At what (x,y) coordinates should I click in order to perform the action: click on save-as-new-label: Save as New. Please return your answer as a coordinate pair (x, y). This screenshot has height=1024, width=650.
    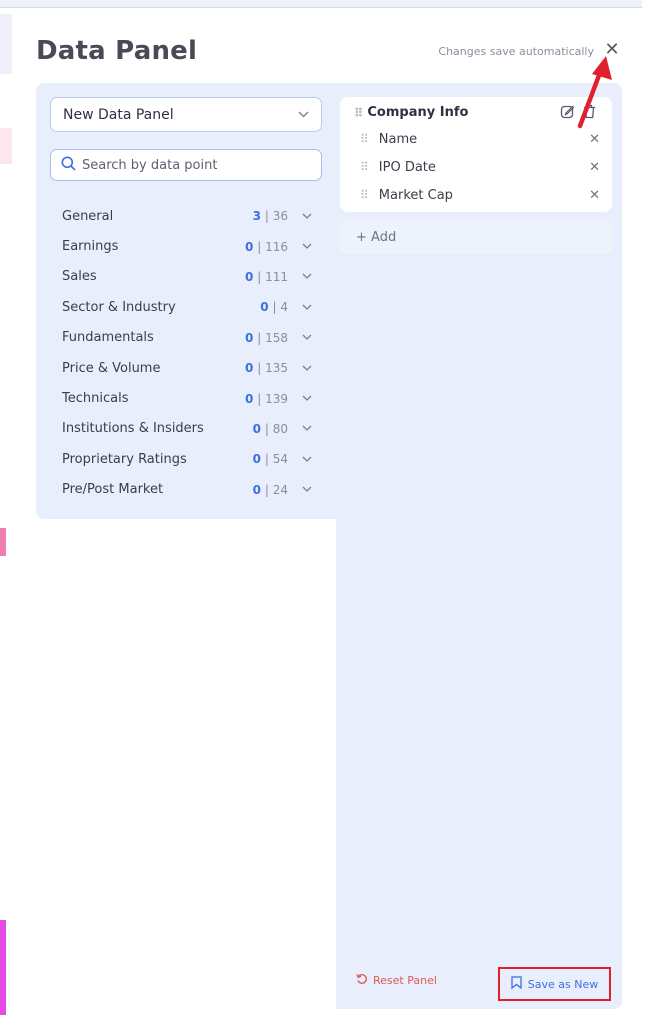
    Looking at the image, I should click on (563, 984).